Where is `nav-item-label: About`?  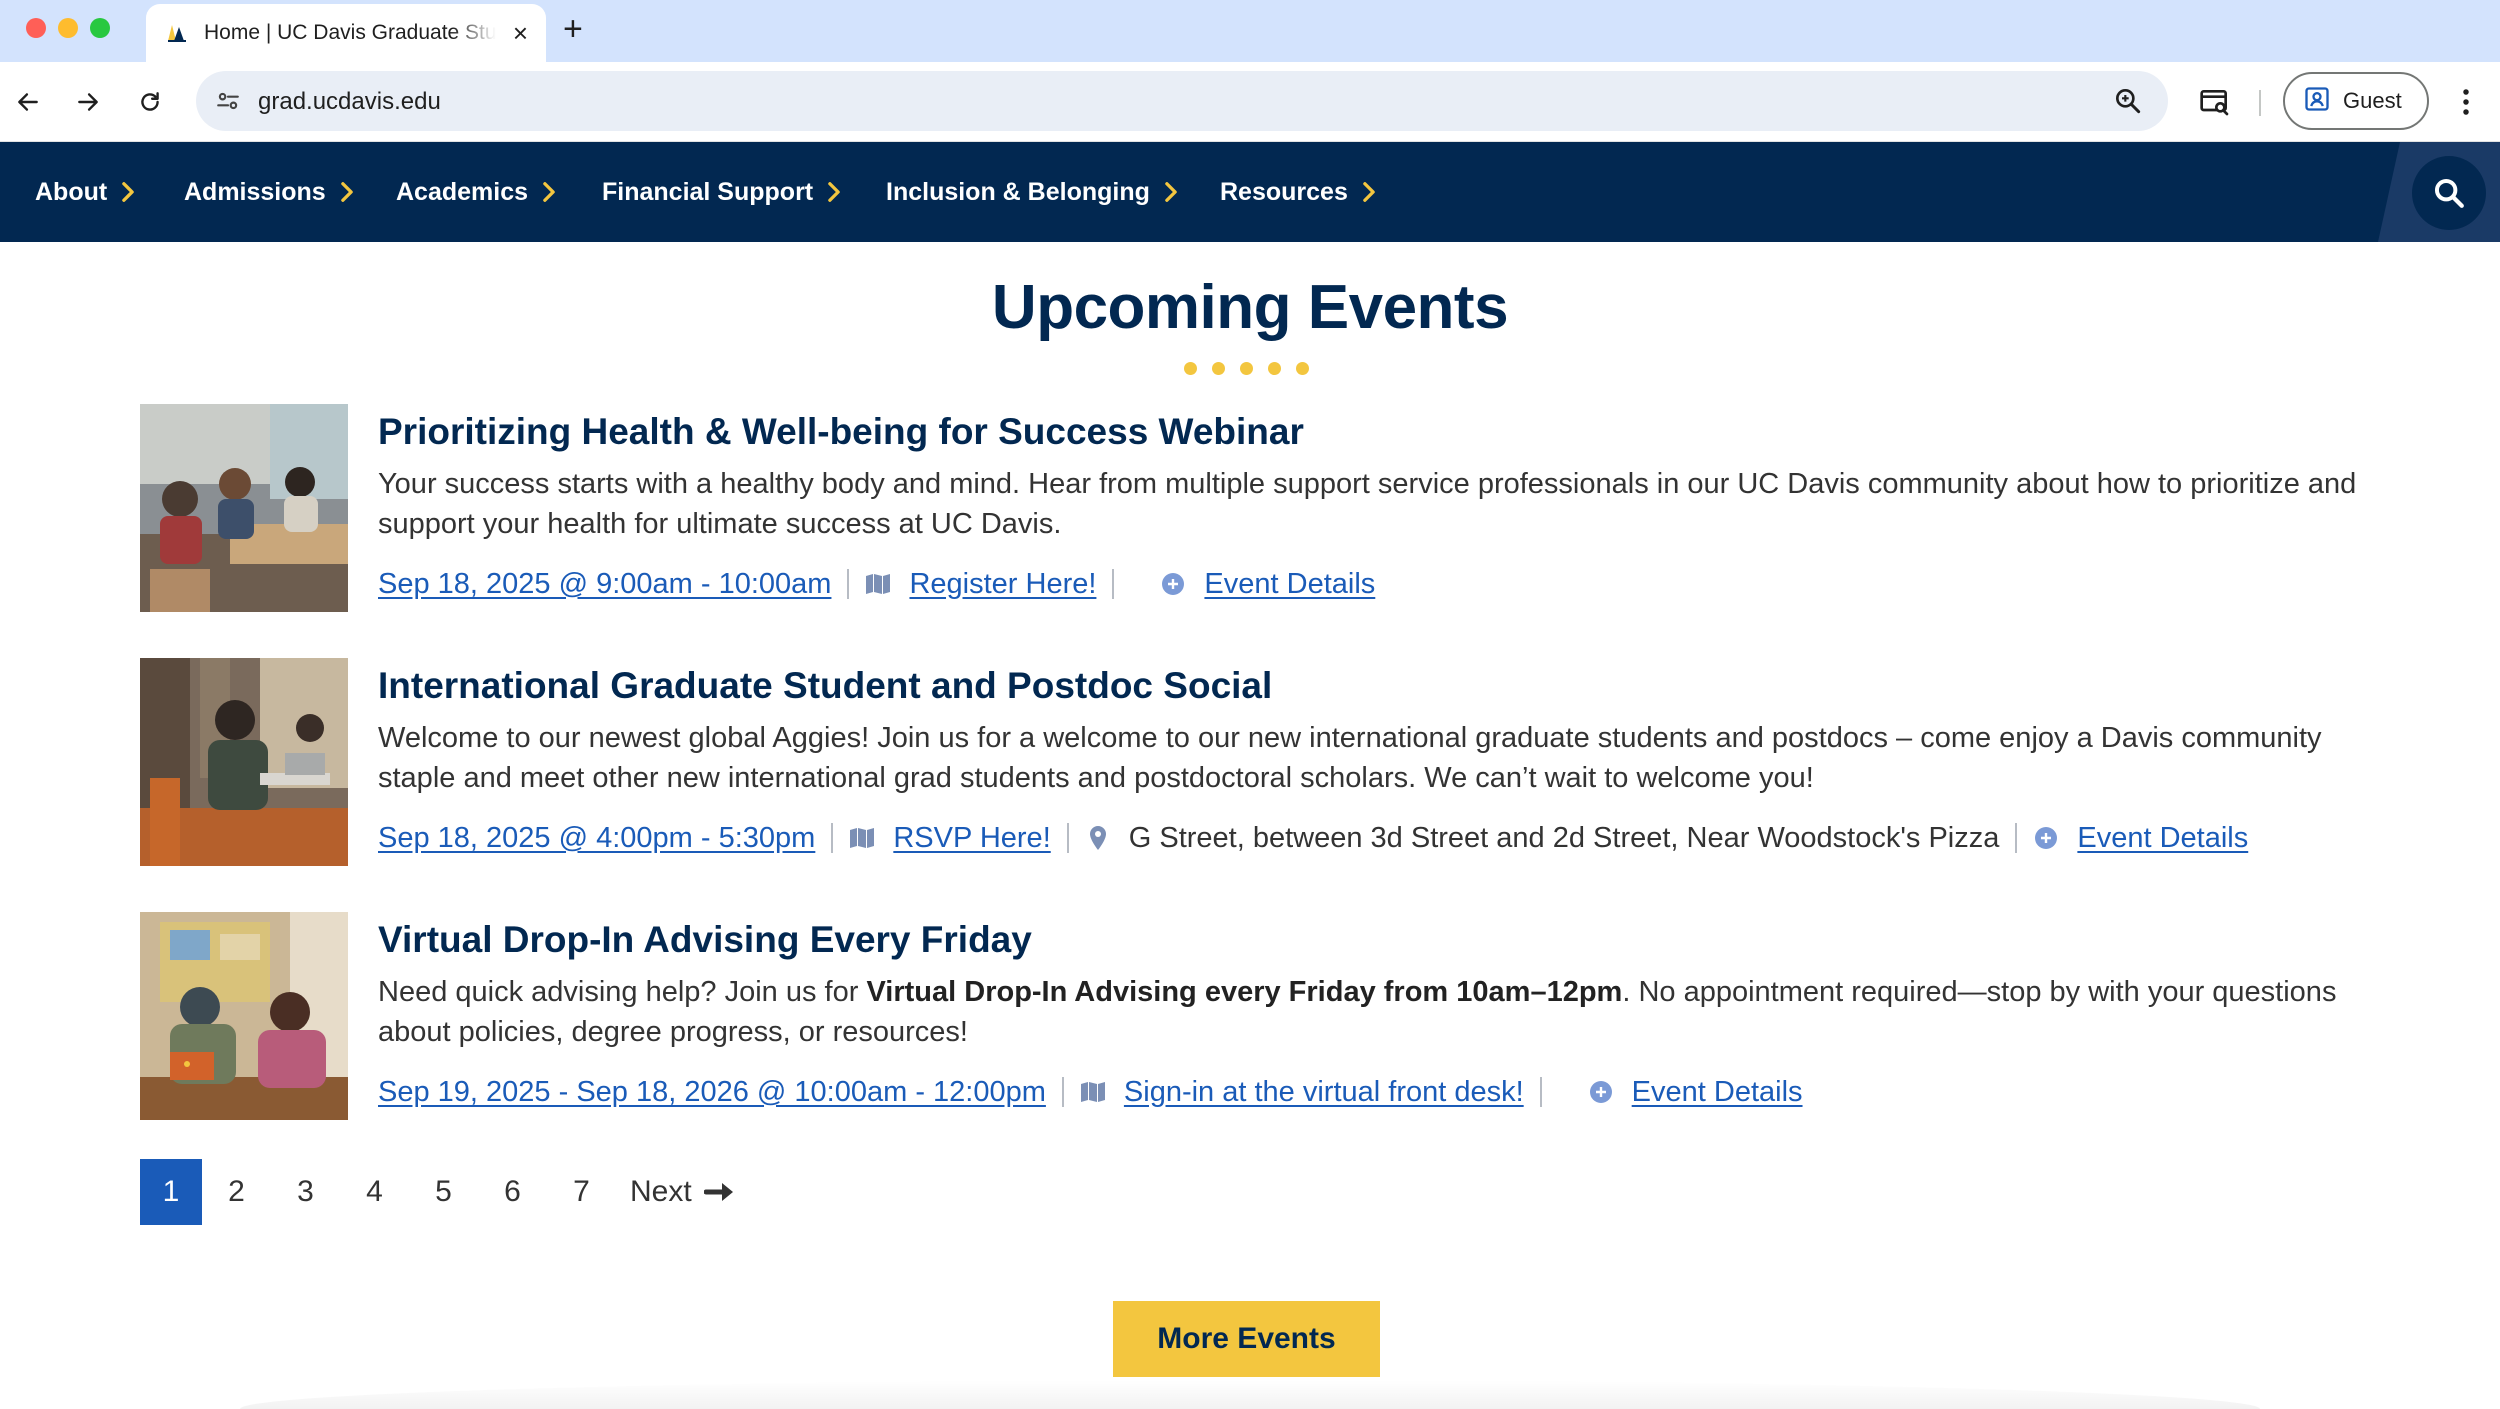 nav-item-label: About is located at coordinates (71, 191).